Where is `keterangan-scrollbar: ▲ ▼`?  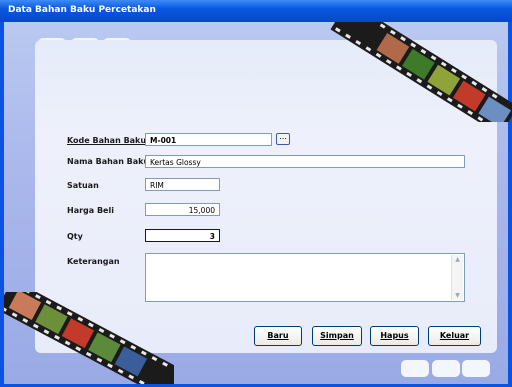
keterangan-scrollbar: ▲ ▼ is located at coordinates (457, 277).